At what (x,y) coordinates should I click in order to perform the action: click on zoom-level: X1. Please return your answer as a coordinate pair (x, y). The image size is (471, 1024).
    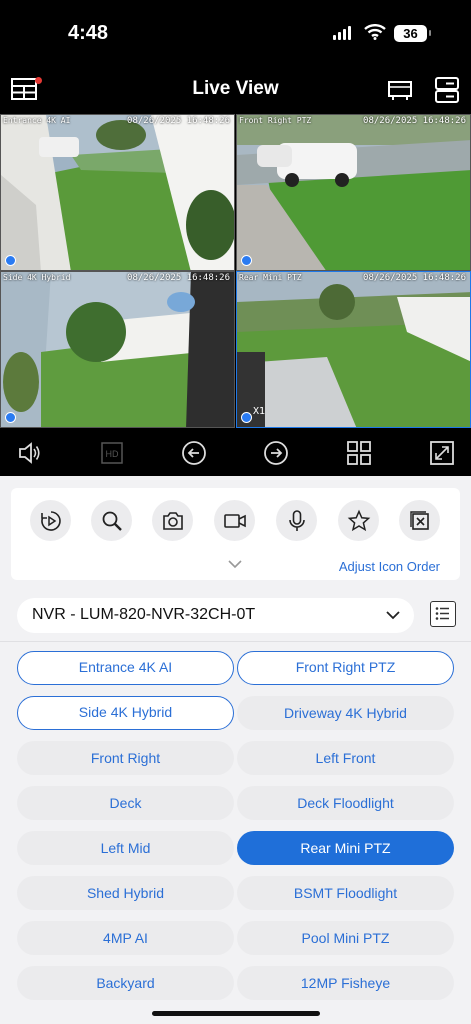
    Looking at the image, I should click on (259, 411).